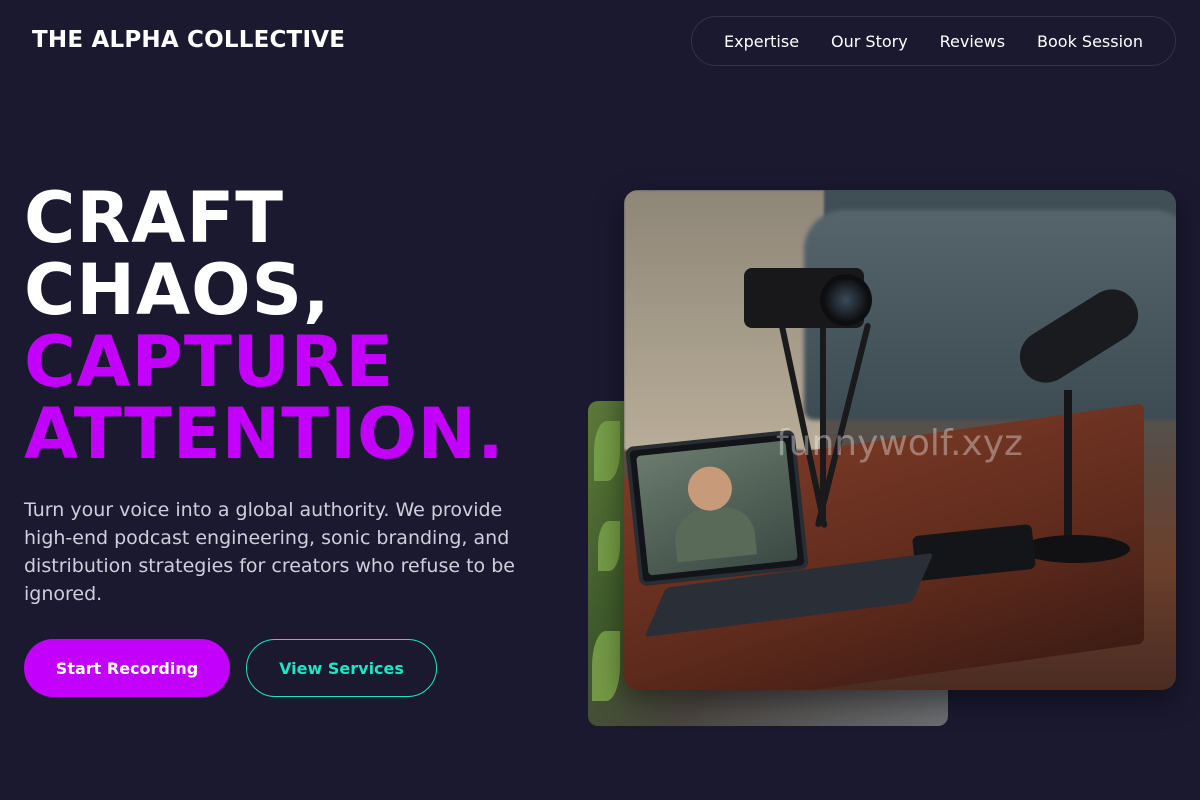 The height and width of the screenshot is (800, 1200). Describe the element at coordinates (264, 434) in the screenshot. I see `headline-line-4: ATTENTION.` at that location.